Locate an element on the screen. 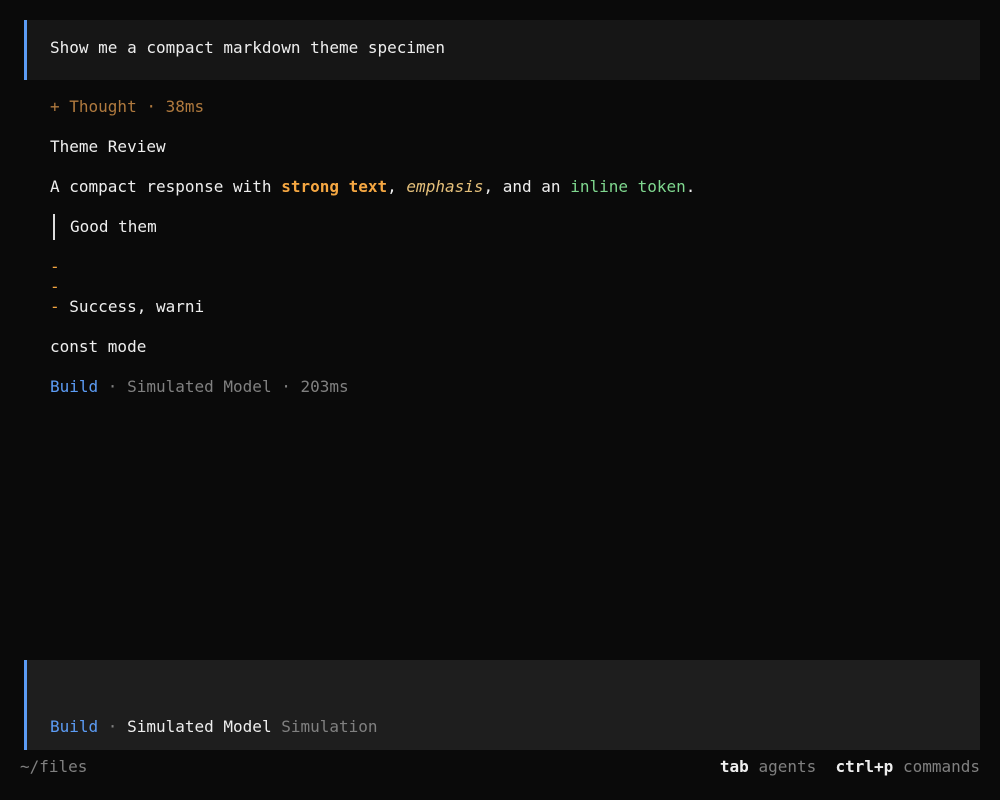  paragraph-sep-2: , and an is located at coordinates (527, 186).